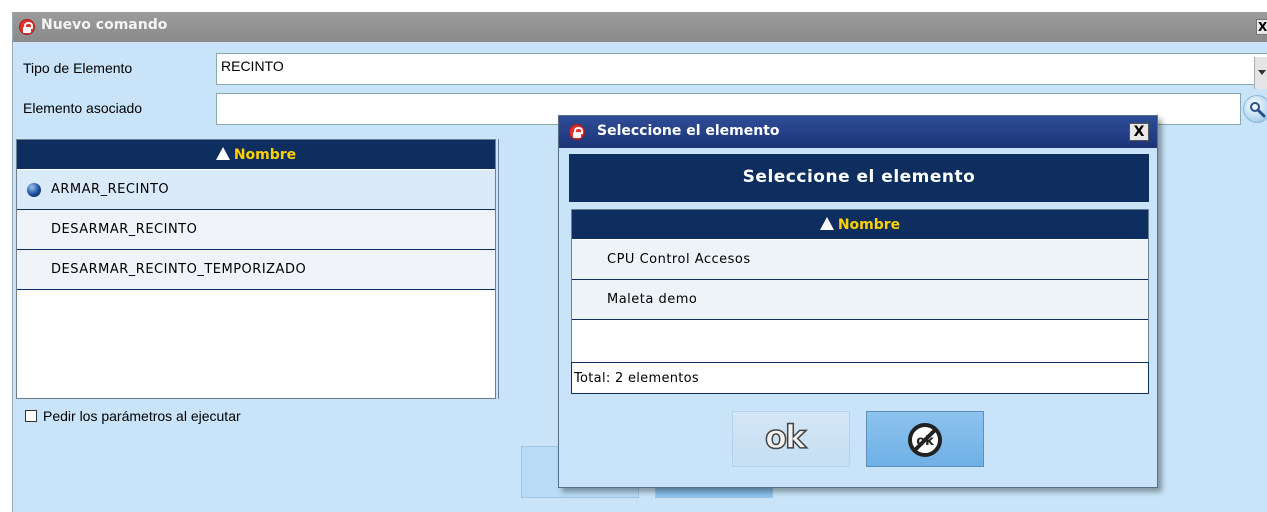  I want to click on pedir-parametros-option: Pedir los parámetros al ejecutar, so click(133, 416).